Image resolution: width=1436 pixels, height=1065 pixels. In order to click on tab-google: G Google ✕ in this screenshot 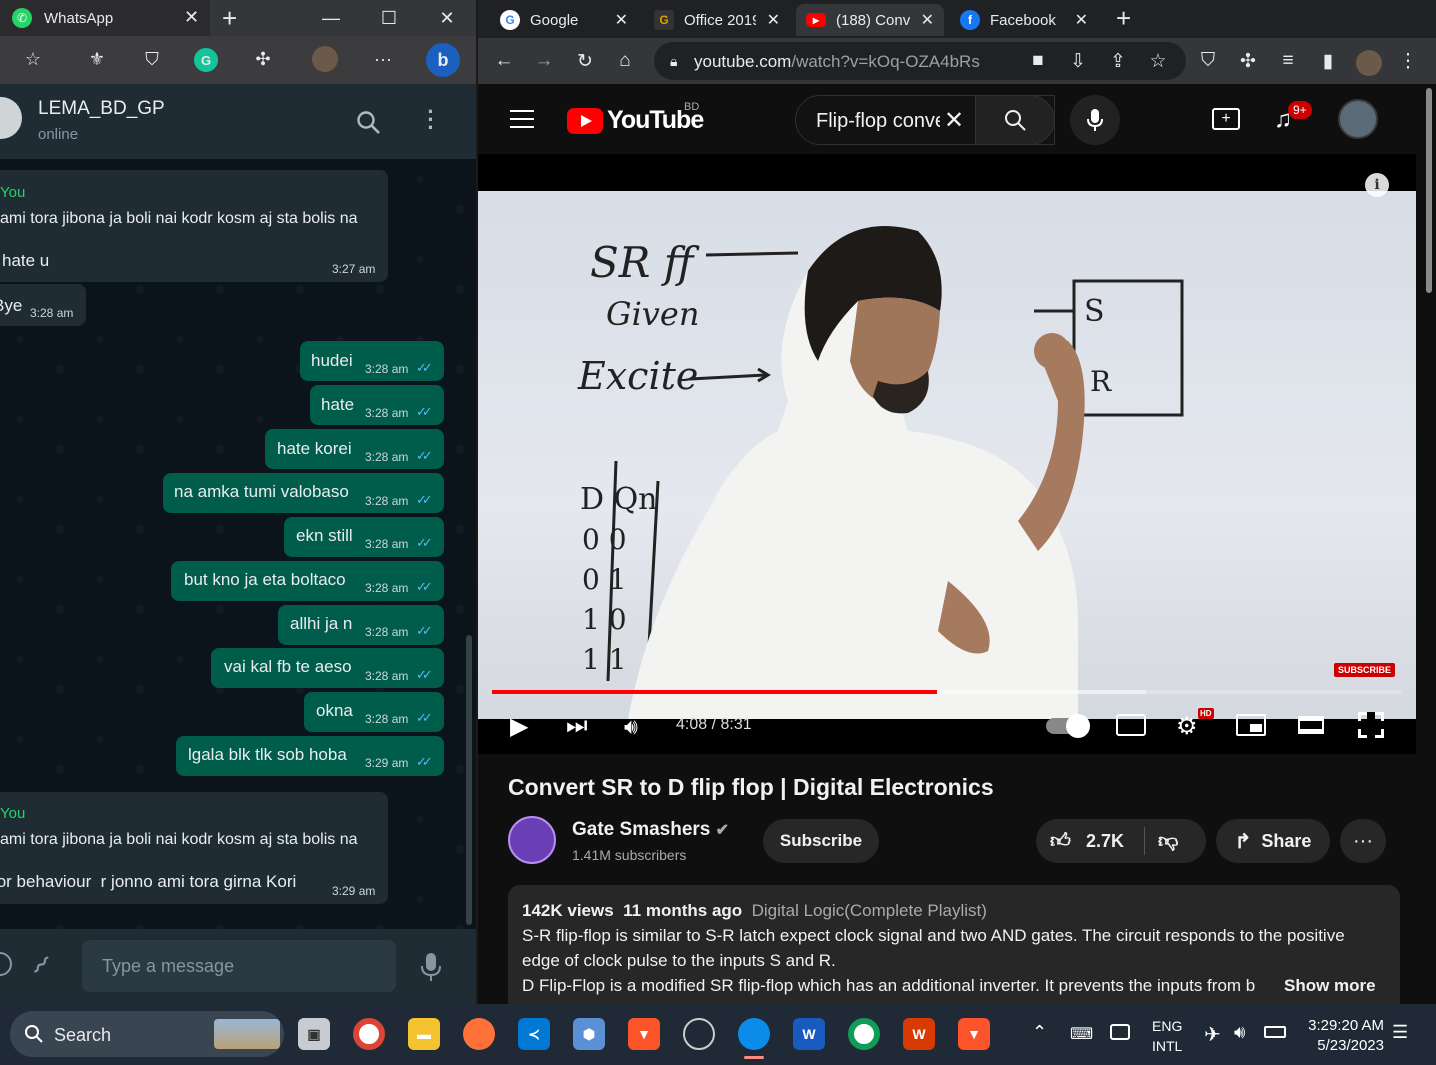, I will do `click(564, 20)`.